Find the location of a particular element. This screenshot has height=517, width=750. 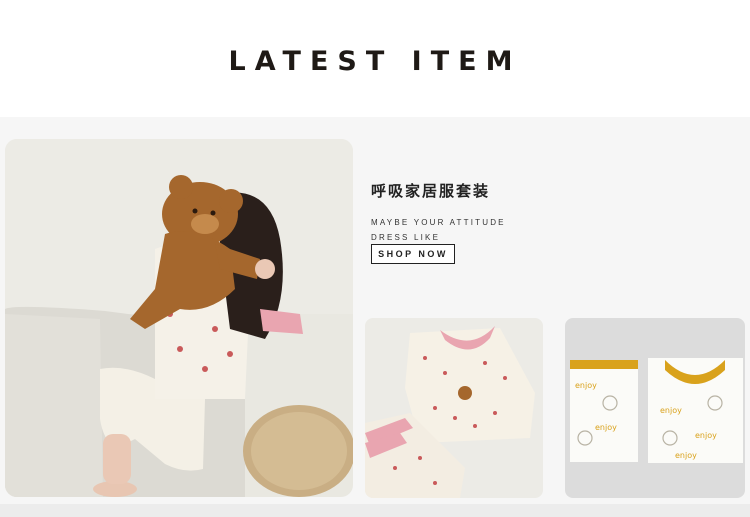

pink-trim-pajama-set-photo-icon is located at coordinates (454, 408).